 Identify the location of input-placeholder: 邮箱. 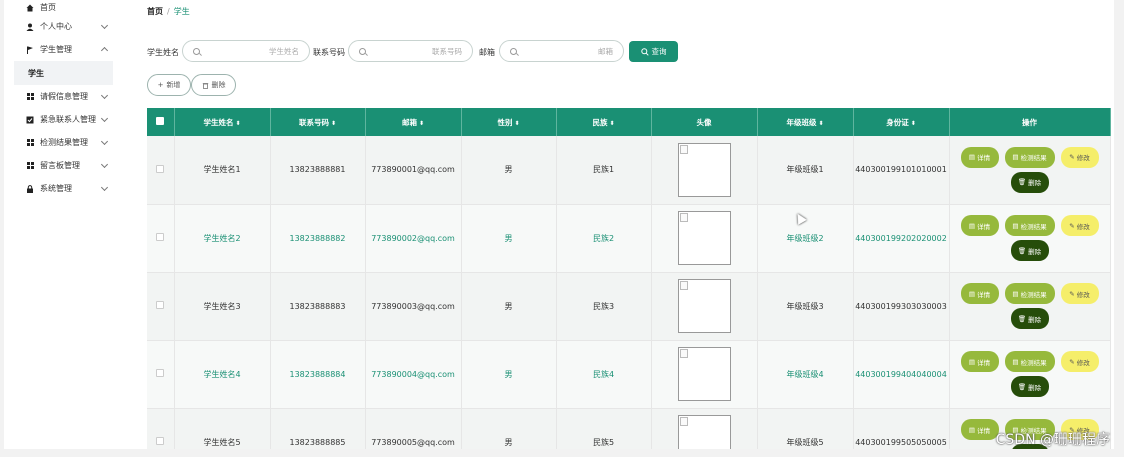
(605, 51).